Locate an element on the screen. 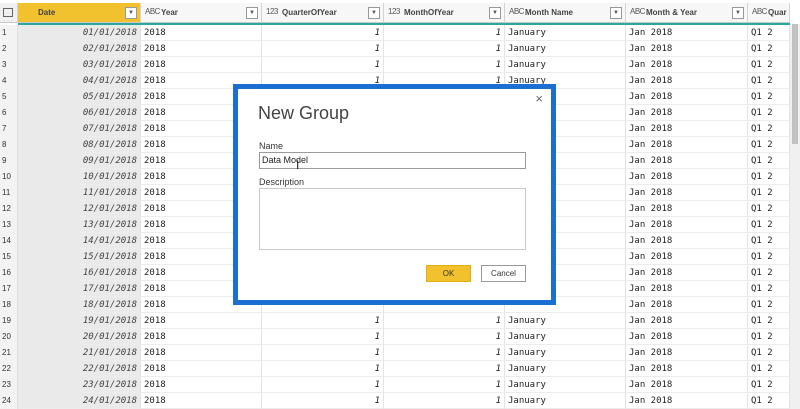 The height and width of the screenshot is (409, 800). table-cell: 05/01/2018 is located at coordinates (79, 97).